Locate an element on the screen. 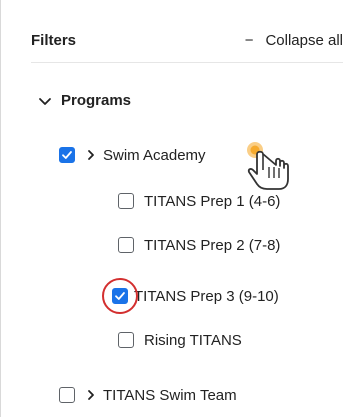  filter-item-titans-prep-3: TITANS Prep 3 (9-10) is located at coordinates (195, 296).